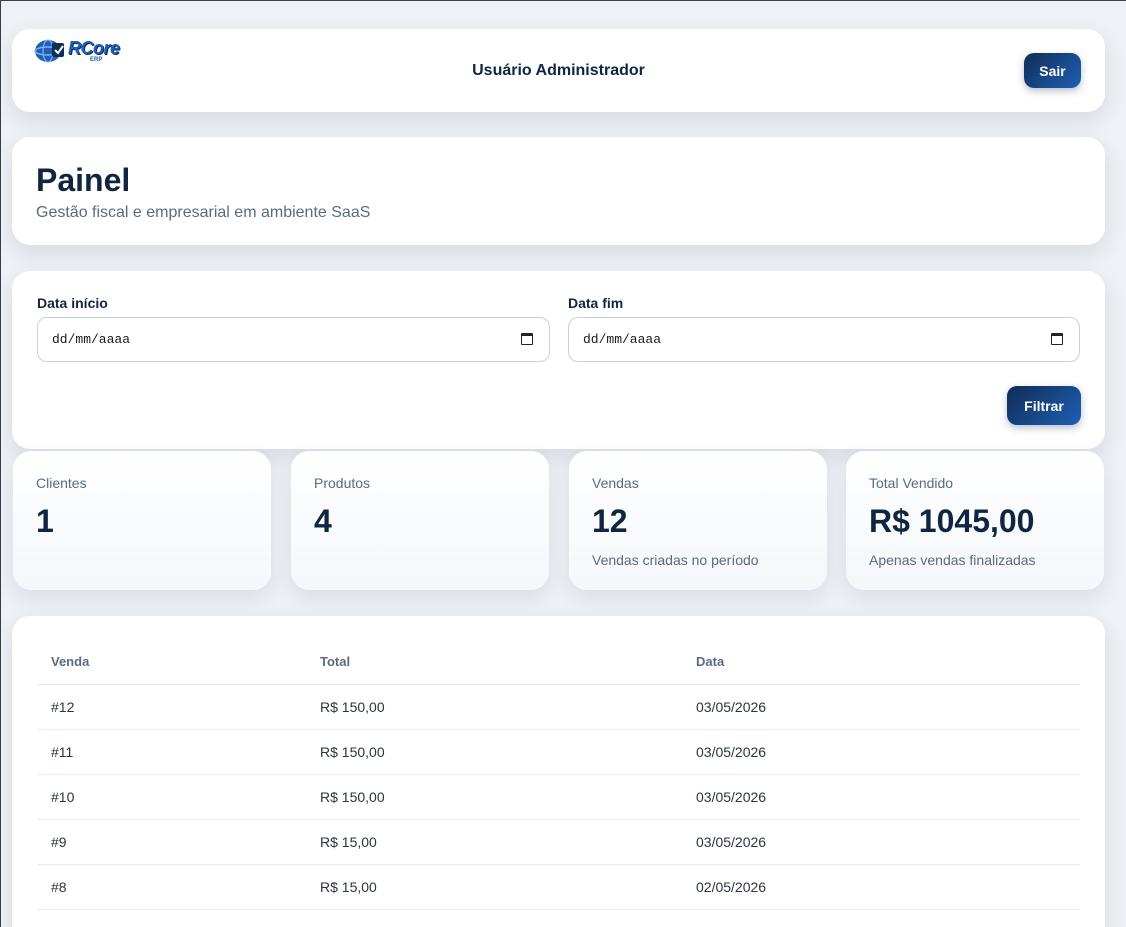 This screenshot has height=927, width=1126. I want to click on stat-value: 4, so click(323, 521).